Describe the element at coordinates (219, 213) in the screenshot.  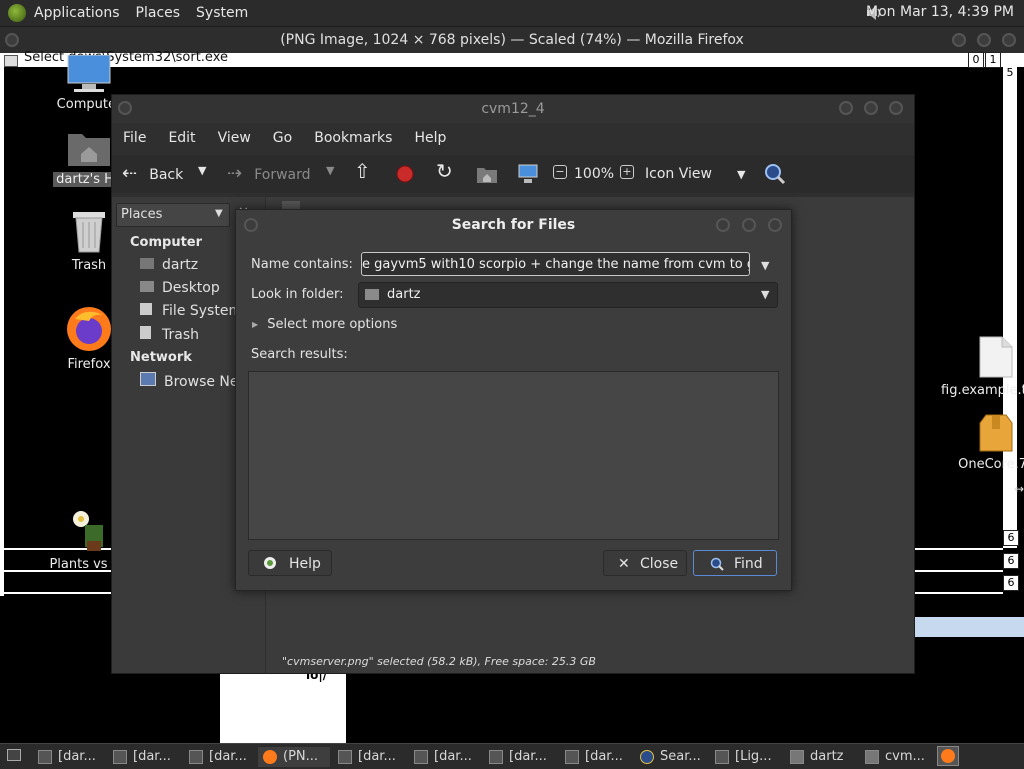
I see `chevron-down-icon: ▼` at that location.